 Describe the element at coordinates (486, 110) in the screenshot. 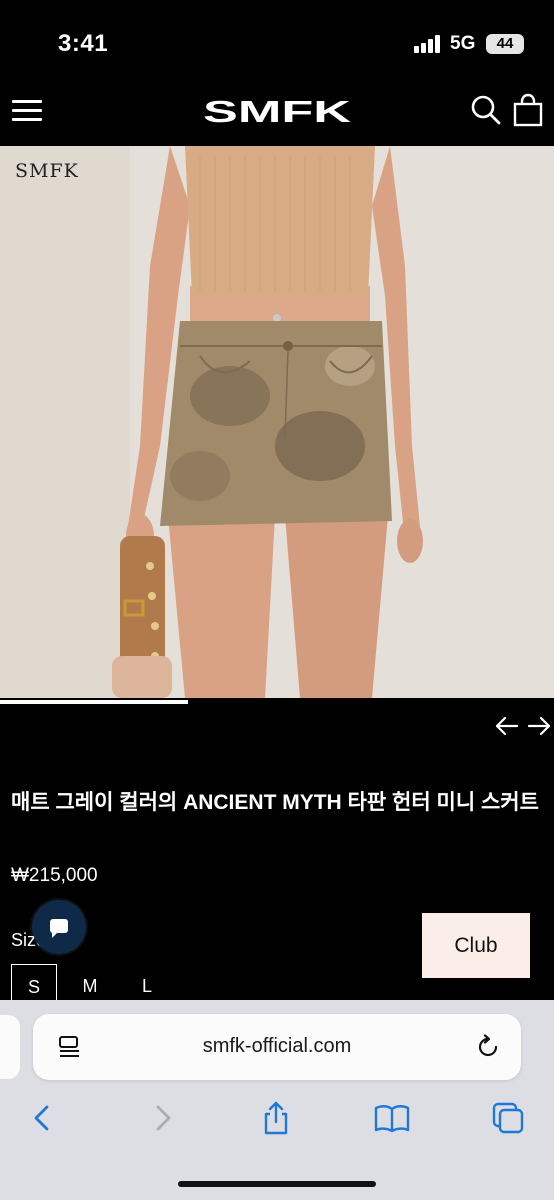

I see `search-icon` at that location.